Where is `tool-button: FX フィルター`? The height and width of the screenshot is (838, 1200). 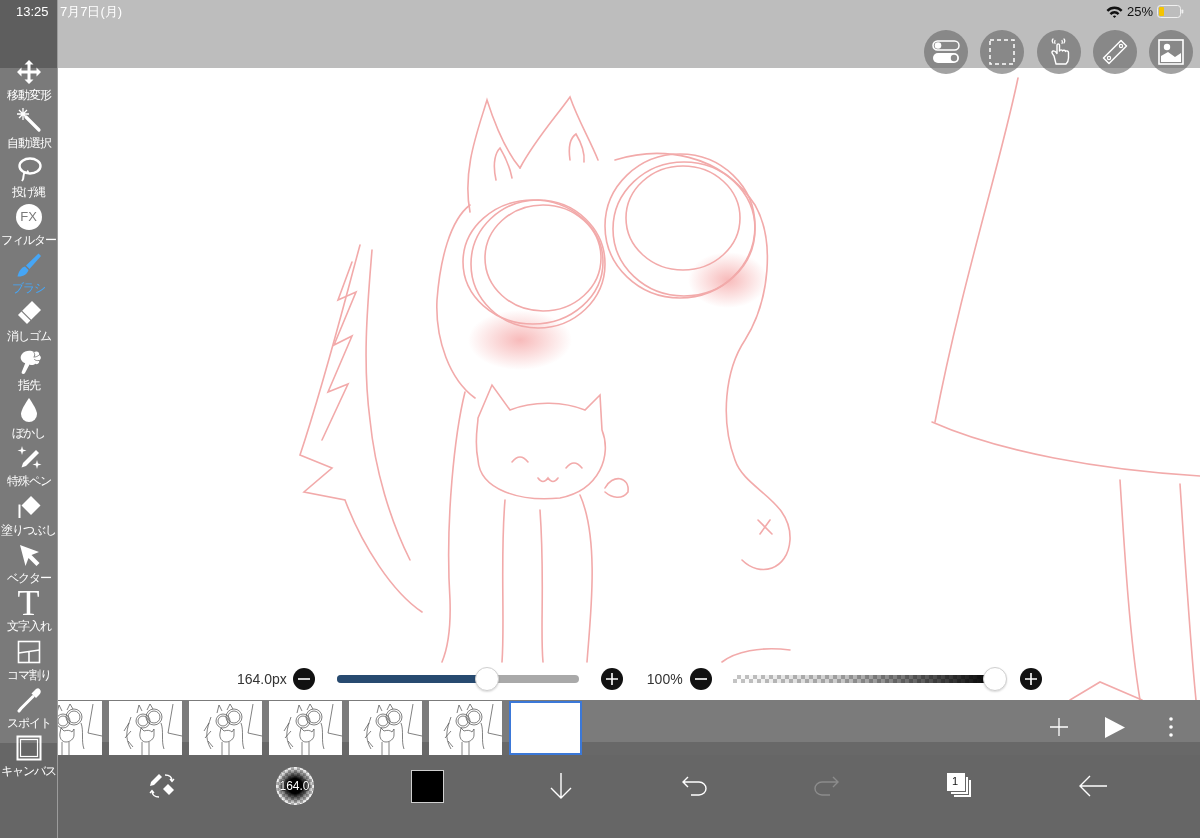 tool-button: FX フィルター is located at coordinates (28, 228).